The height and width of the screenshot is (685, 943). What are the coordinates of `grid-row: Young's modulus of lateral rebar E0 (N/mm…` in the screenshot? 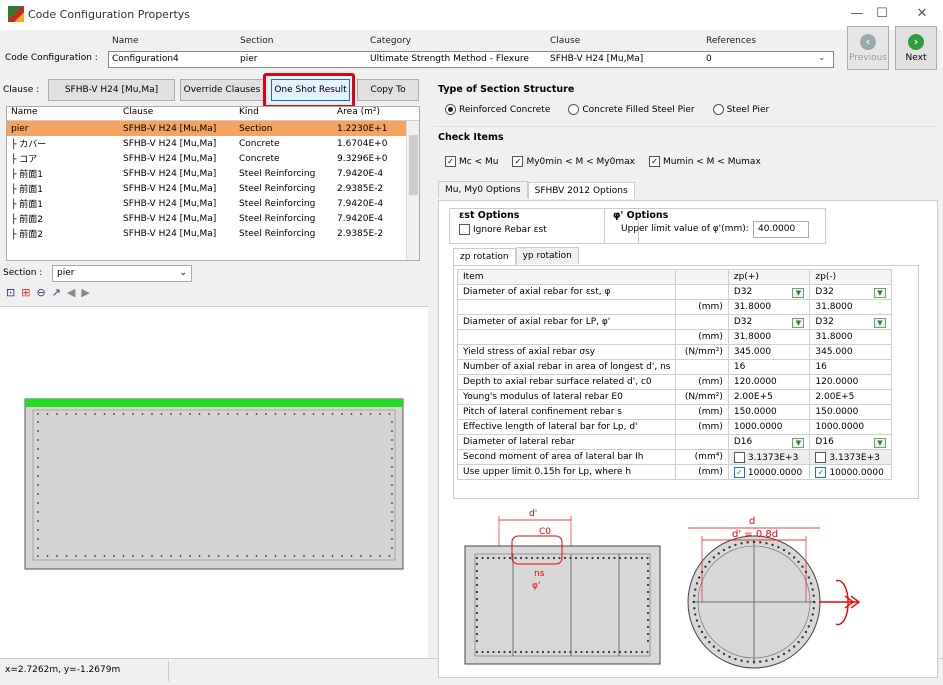 It's located at (674, 397).